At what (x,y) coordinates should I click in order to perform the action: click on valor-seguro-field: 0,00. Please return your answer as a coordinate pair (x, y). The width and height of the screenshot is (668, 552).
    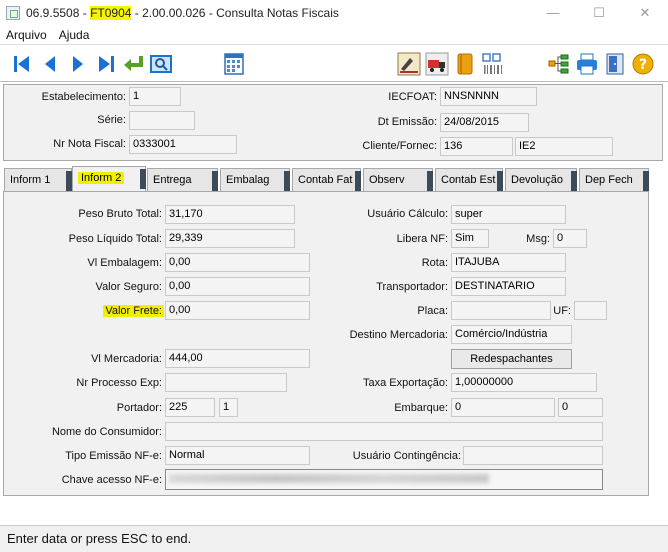
    Looking at the image, I should click on (237, 286).